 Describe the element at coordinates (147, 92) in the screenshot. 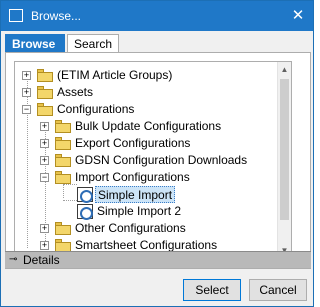

I see `tree-node-assets: + Assets` at that location.